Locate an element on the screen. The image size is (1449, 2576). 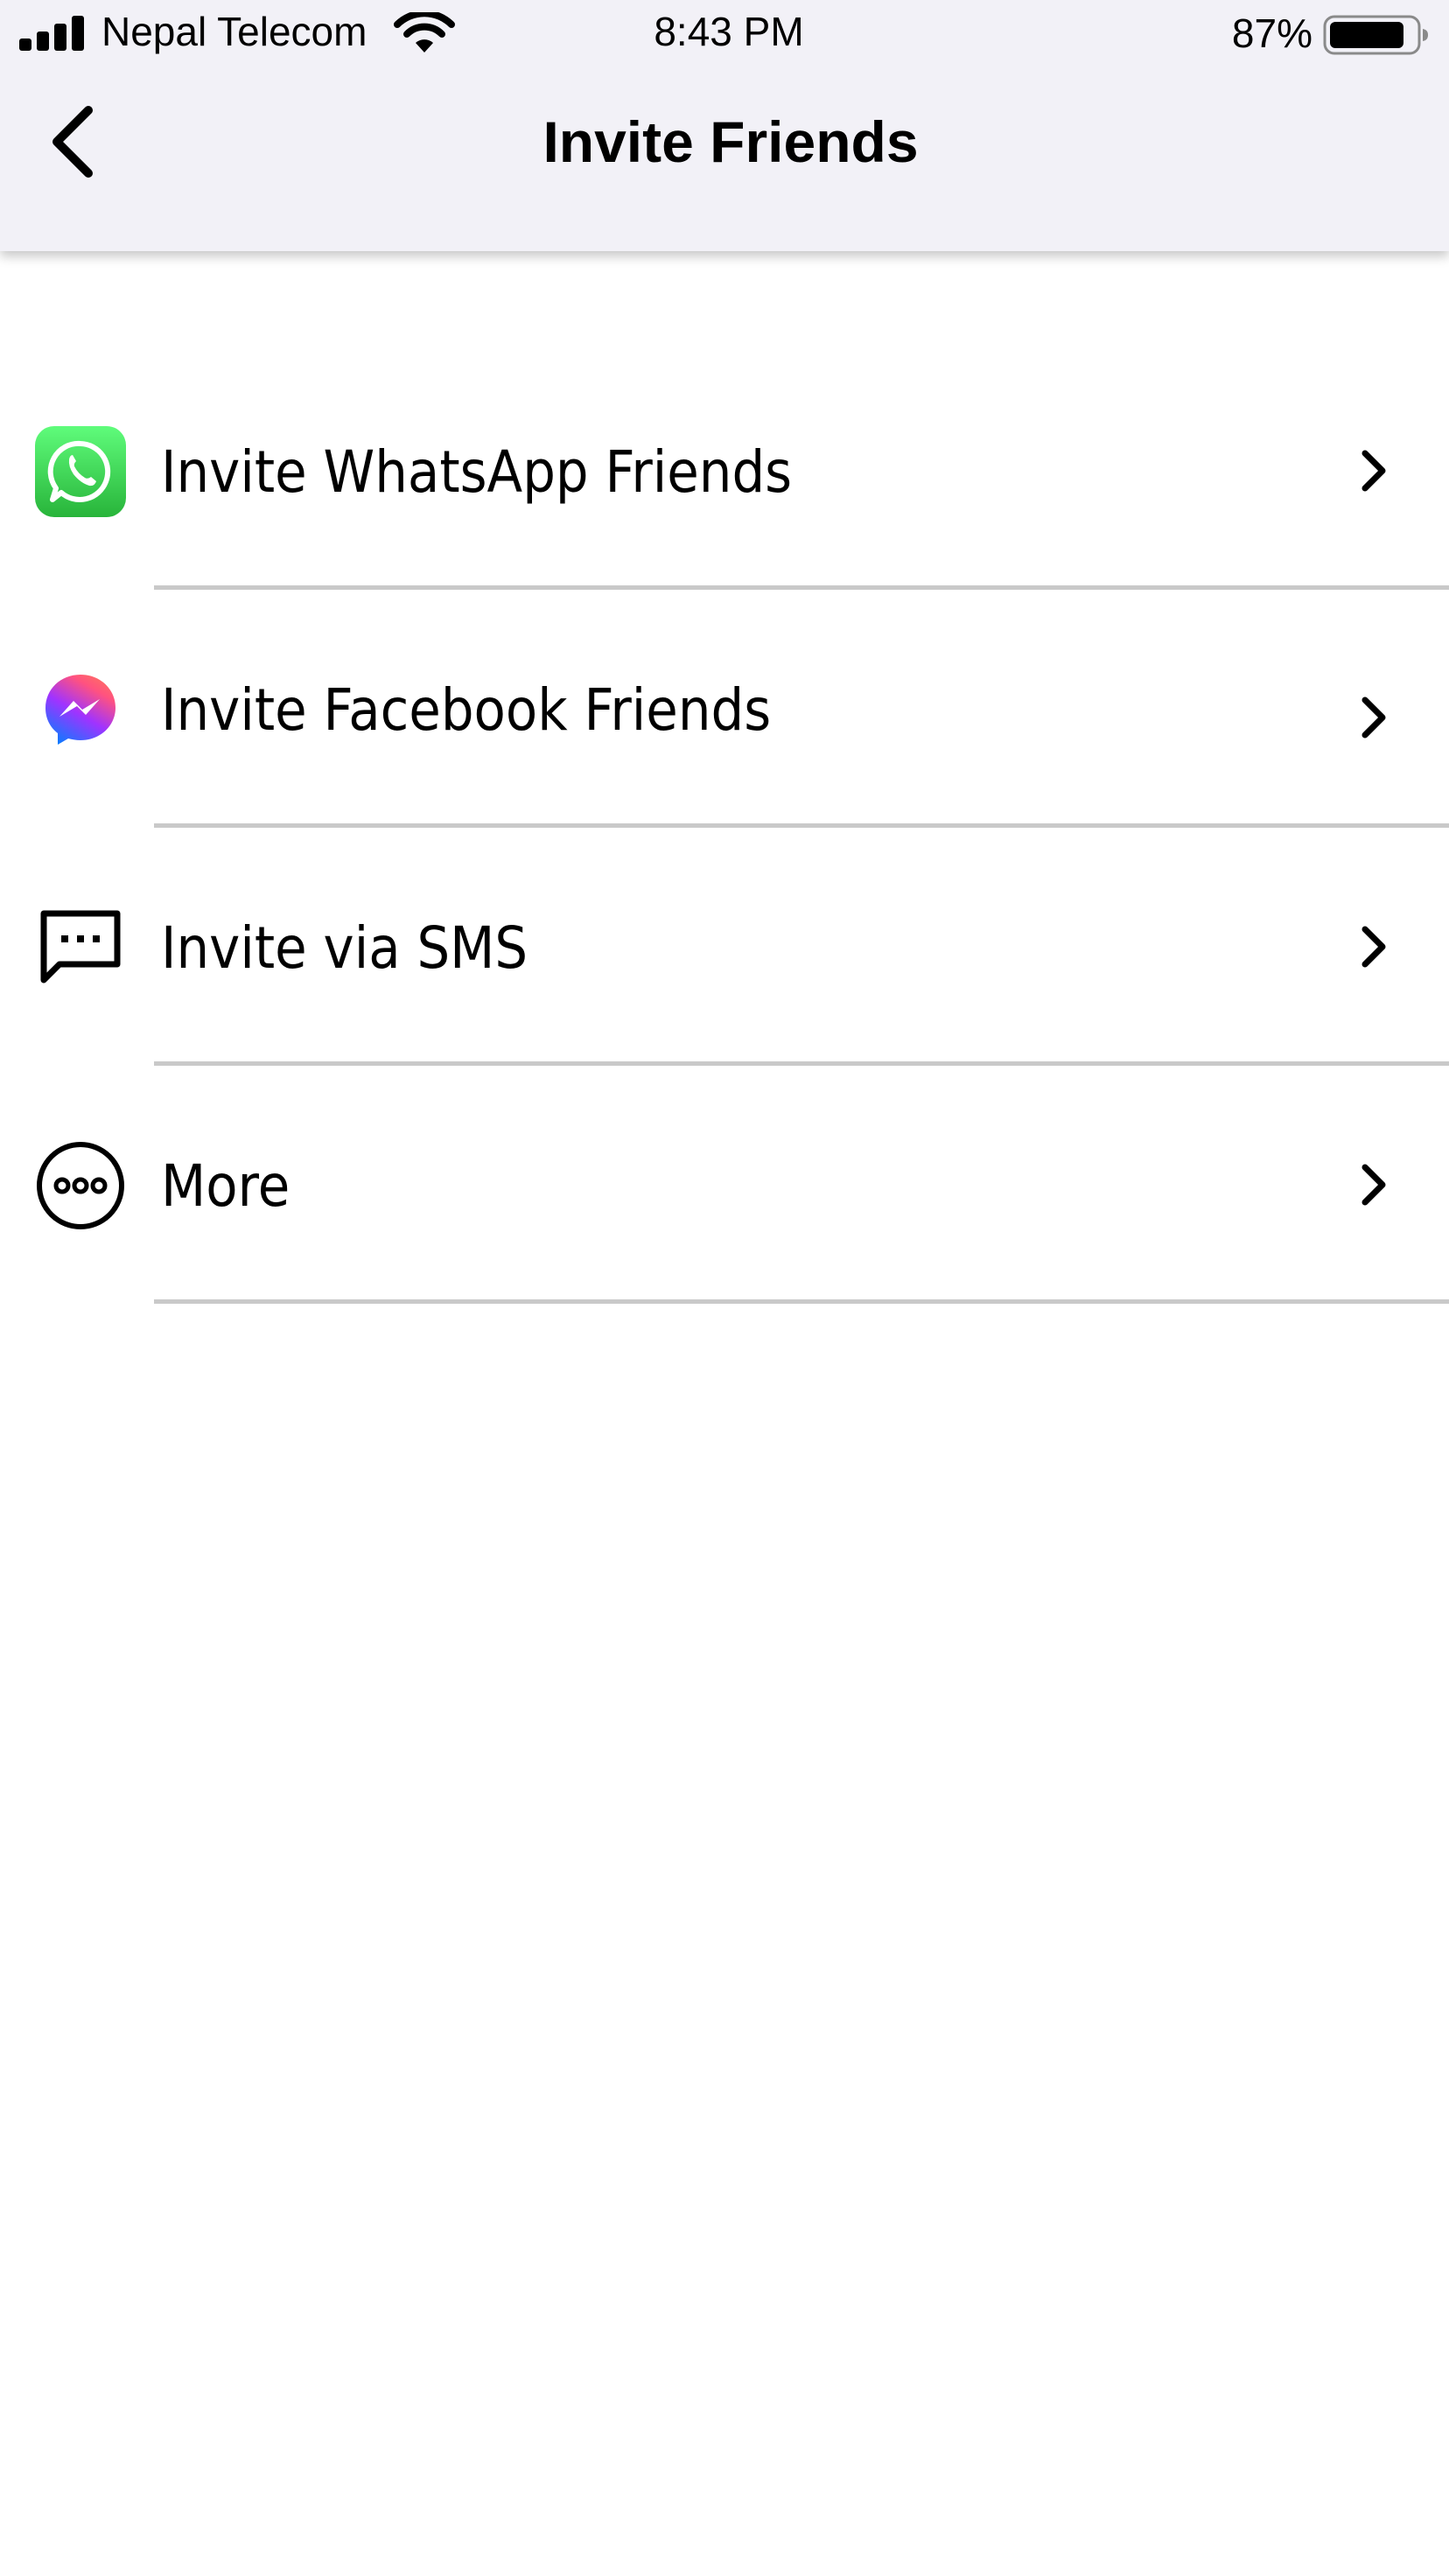
nav-bar: Invite Friends is located at coordinates (724, 160).